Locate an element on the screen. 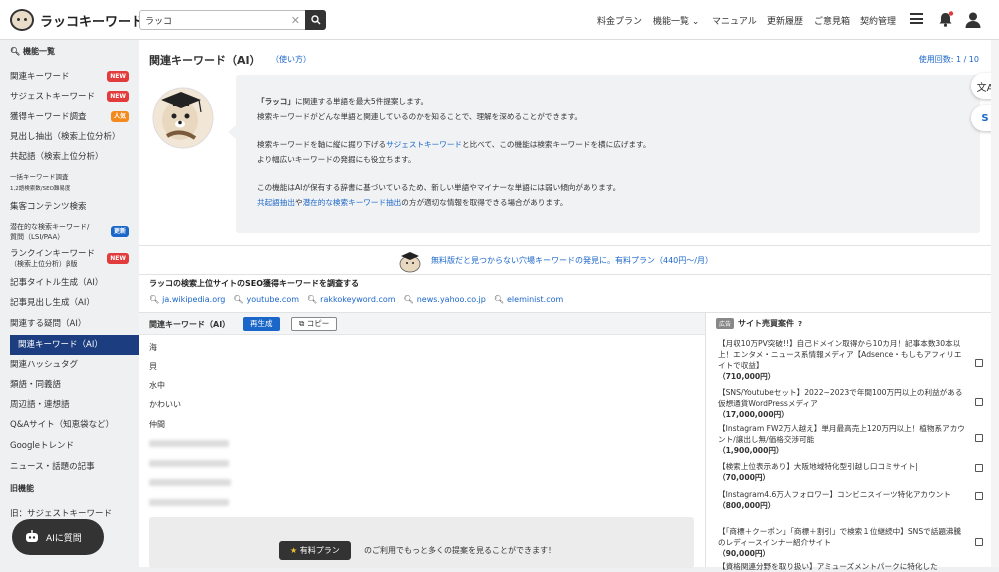 The height and width of the screenshot is (572, 999). sidebar-item-bulk: 一括キーワード調査 1,2語検索数/SEO難易度 is located at coordinates (69, 181).